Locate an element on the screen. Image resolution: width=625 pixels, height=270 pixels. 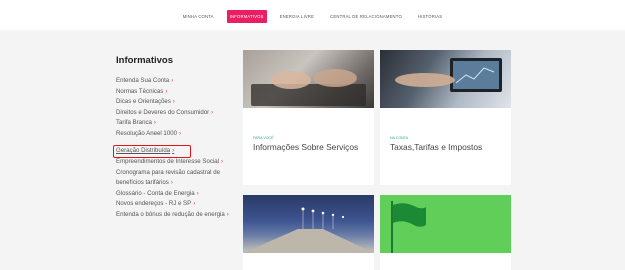
sidebar-item-dicas-e-orientacoes: Dicas e Orientações › is located at coordinates (178, 102).